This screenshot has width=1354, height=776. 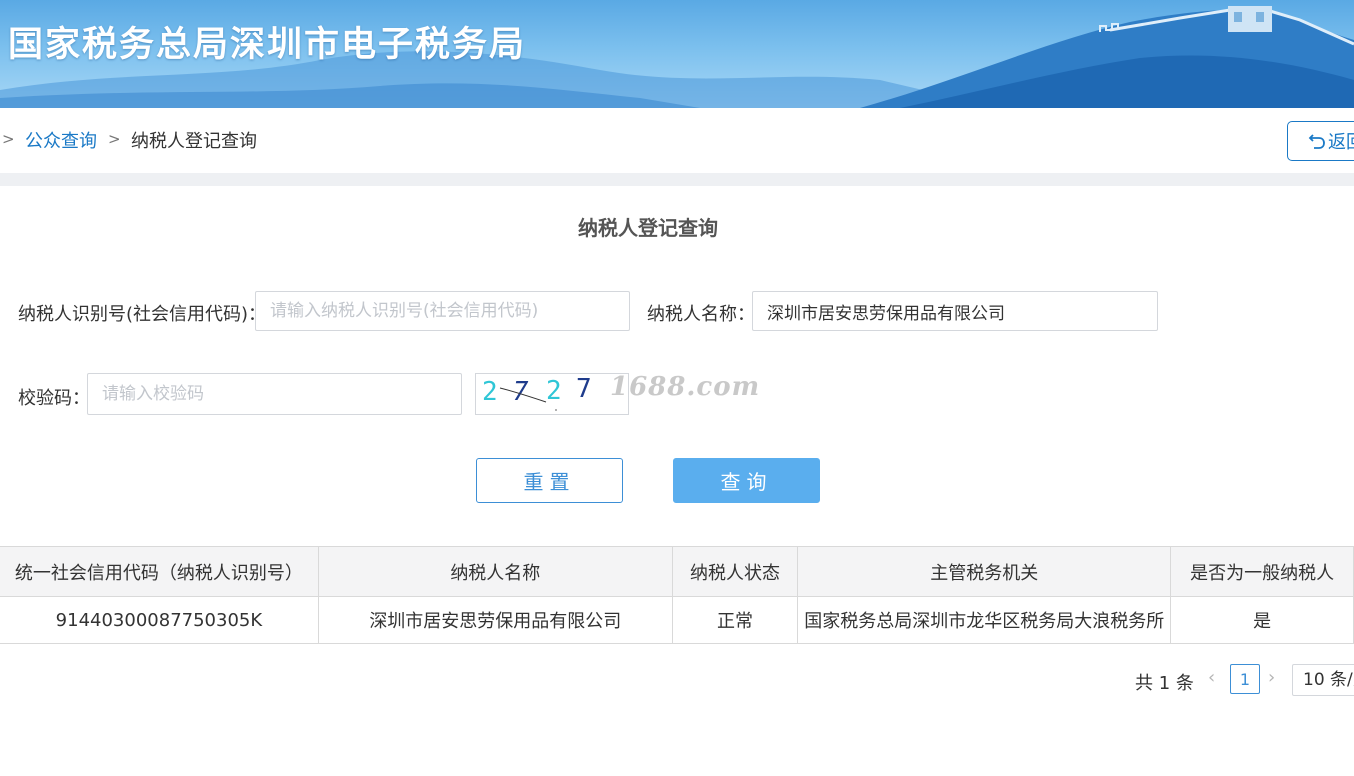 I want to click on column-header-taxpayer-name: 纳税人名称, so click(x=495, y=571).